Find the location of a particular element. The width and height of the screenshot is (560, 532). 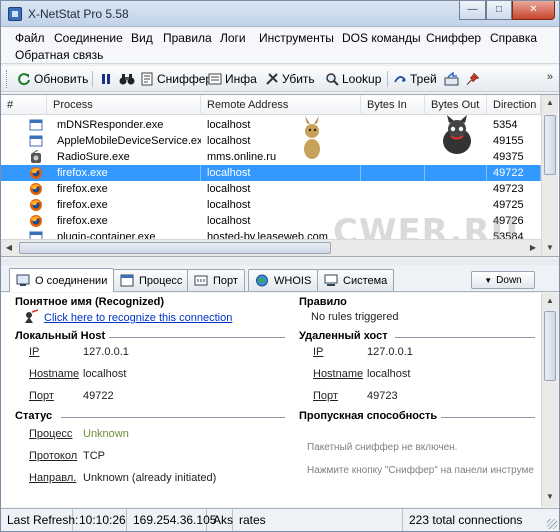

menu-feedback: Обратная связь is located at coordinates (59, 55).